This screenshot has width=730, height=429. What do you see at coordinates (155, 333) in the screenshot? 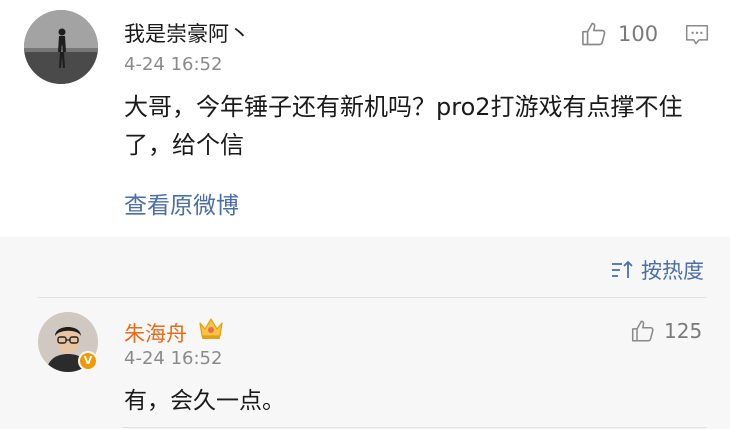
I see `replier-username: 朱海舟` at bounding box center [155, 333].